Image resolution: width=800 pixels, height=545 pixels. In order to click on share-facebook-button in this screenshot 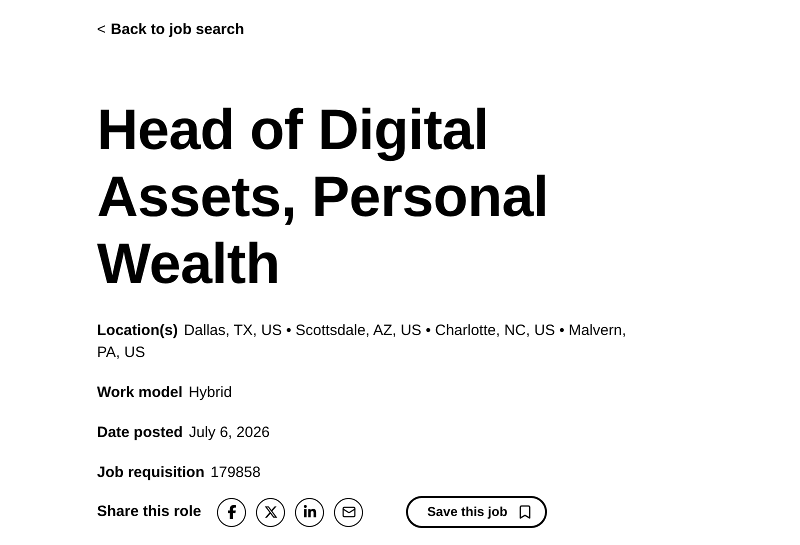, I will do `click(231, 512)`.